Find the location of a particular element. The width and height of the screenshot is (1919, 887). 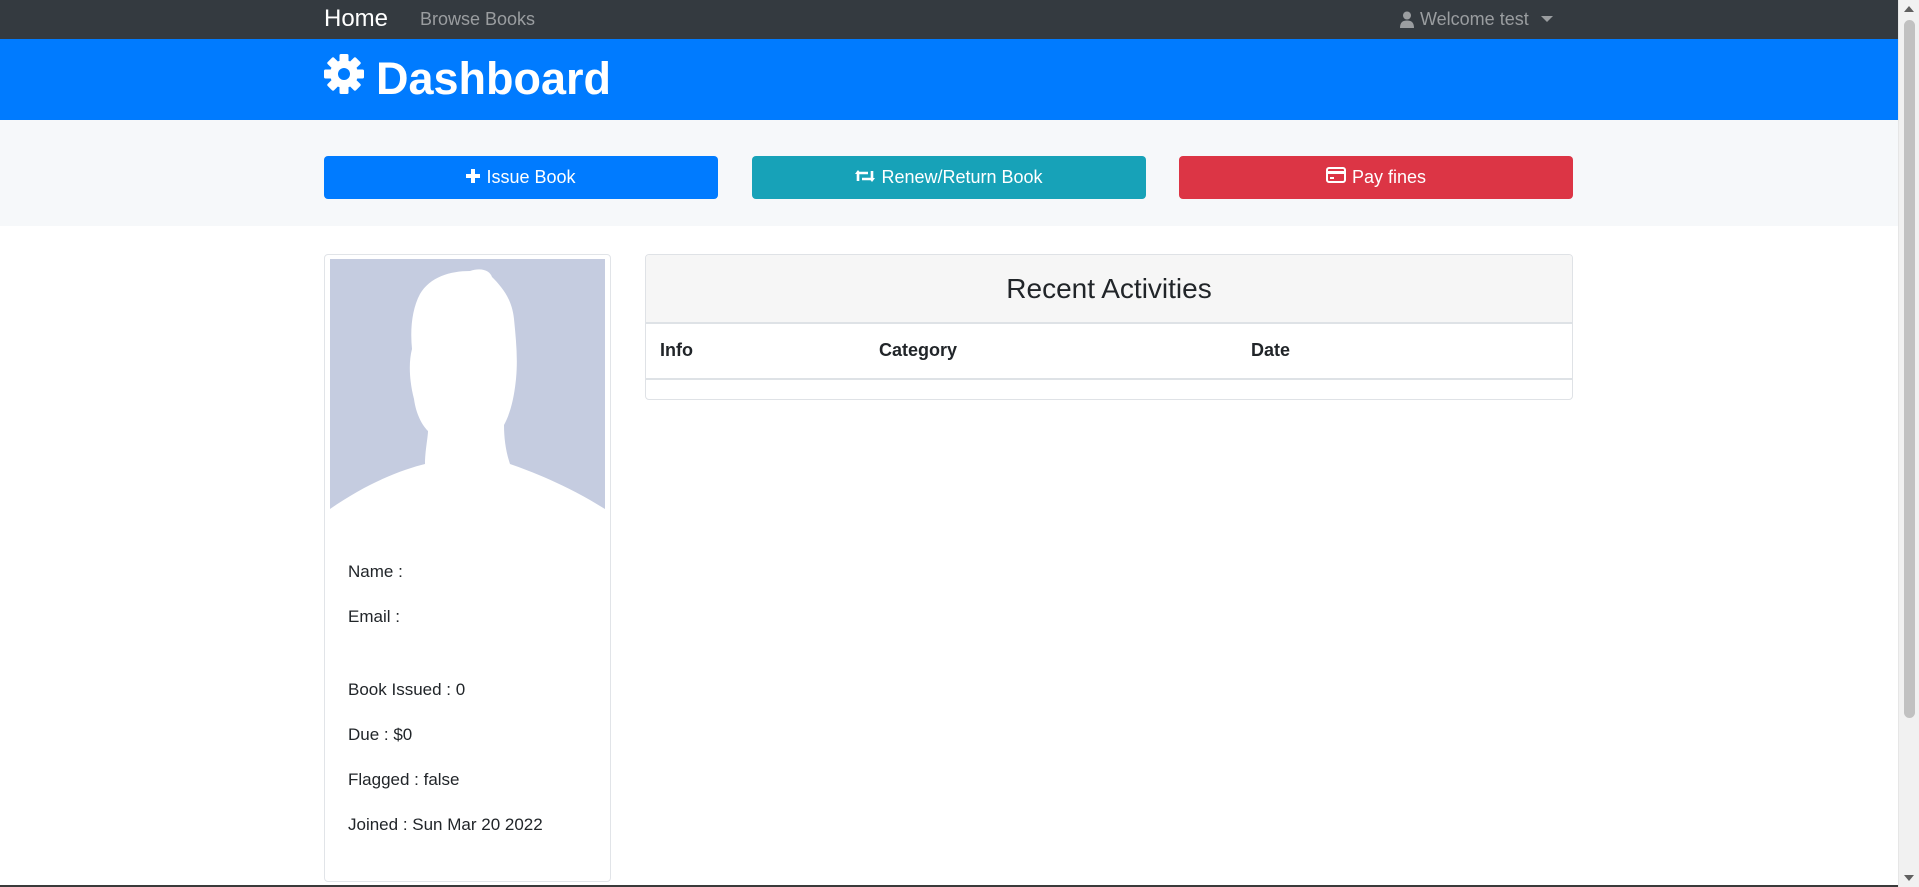

gear-icon is located at coordinates (344, 79).